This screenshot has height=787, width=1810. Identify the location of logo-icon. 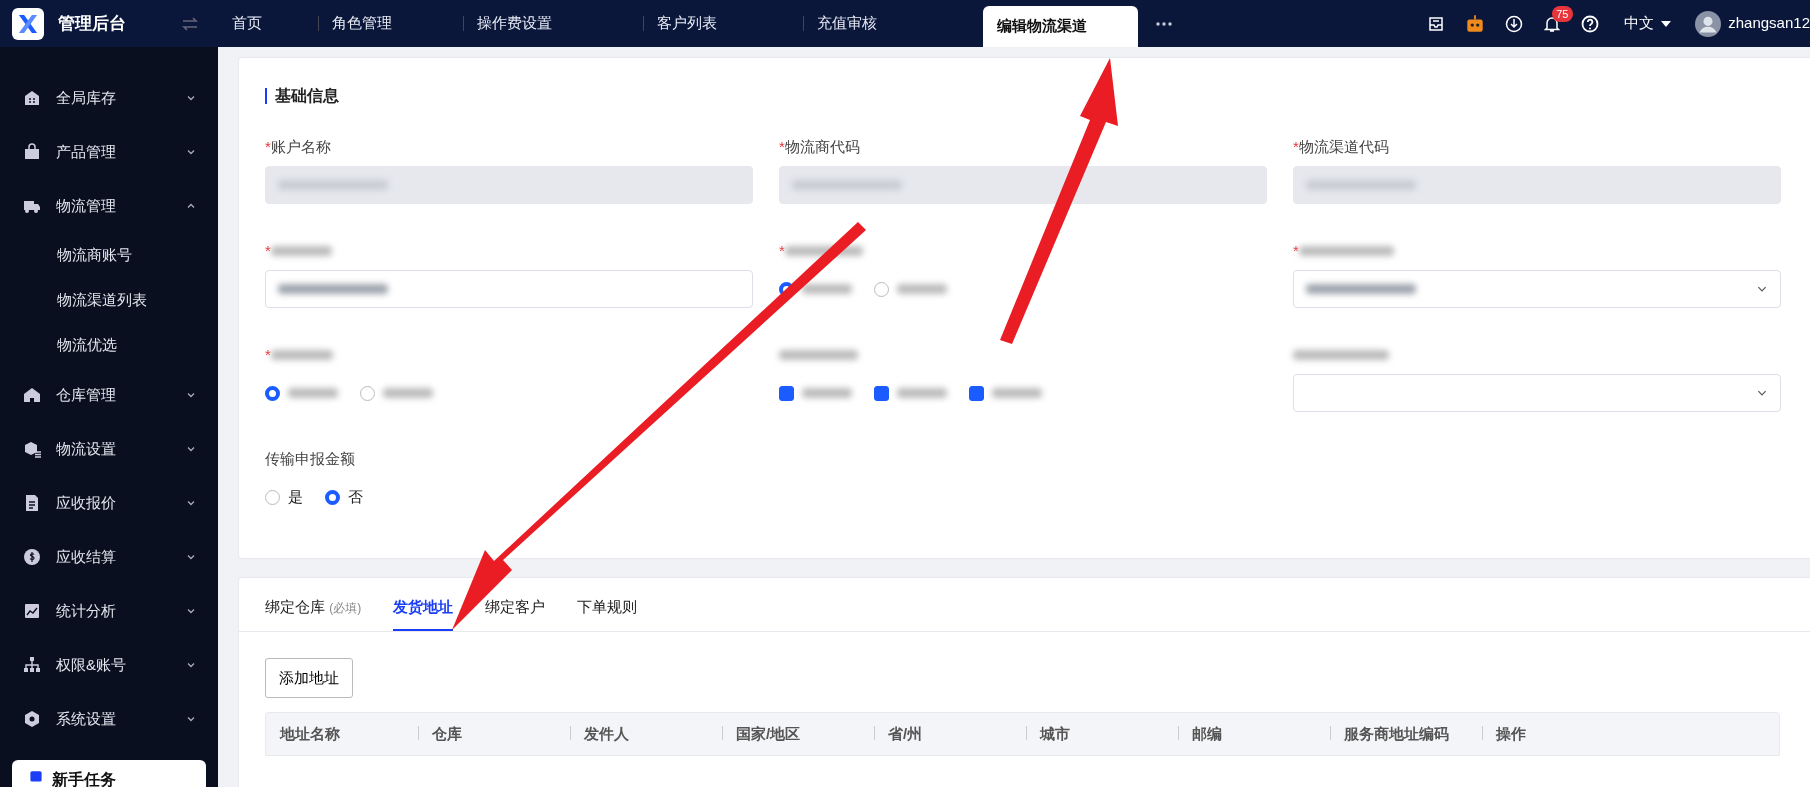
(28, 23).